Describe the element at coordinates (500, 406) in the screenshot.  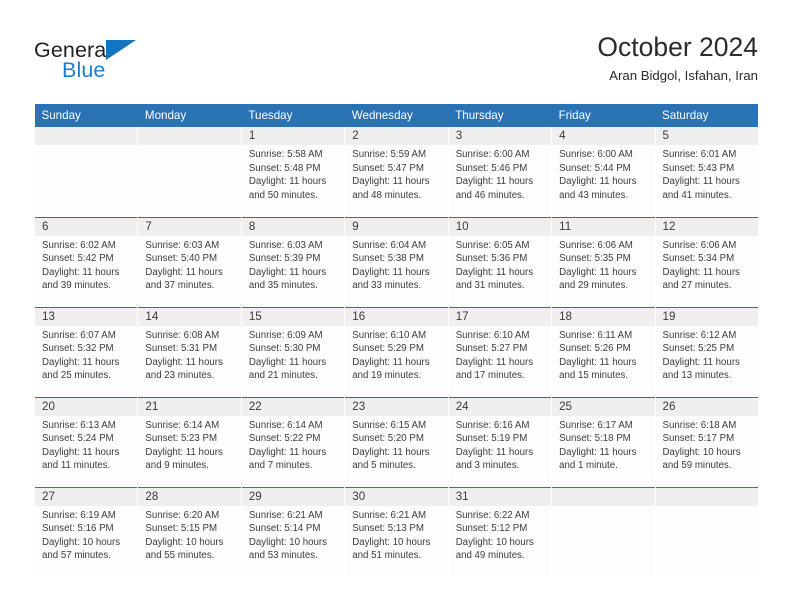
I see `day-number: 24` at that location.